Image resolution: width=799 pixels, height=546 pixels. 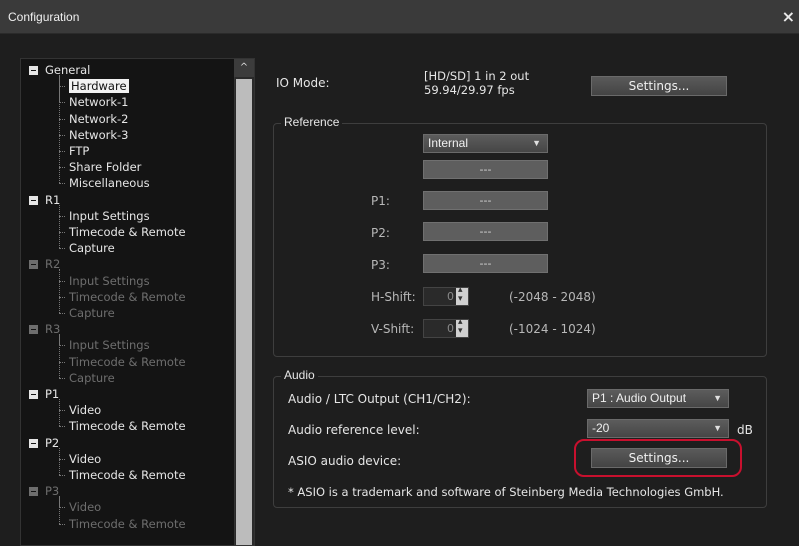 What do you see at coordinates (788, 16) in the screenshot?
I see `close-icon: ×` at bounding box center [788, 16].